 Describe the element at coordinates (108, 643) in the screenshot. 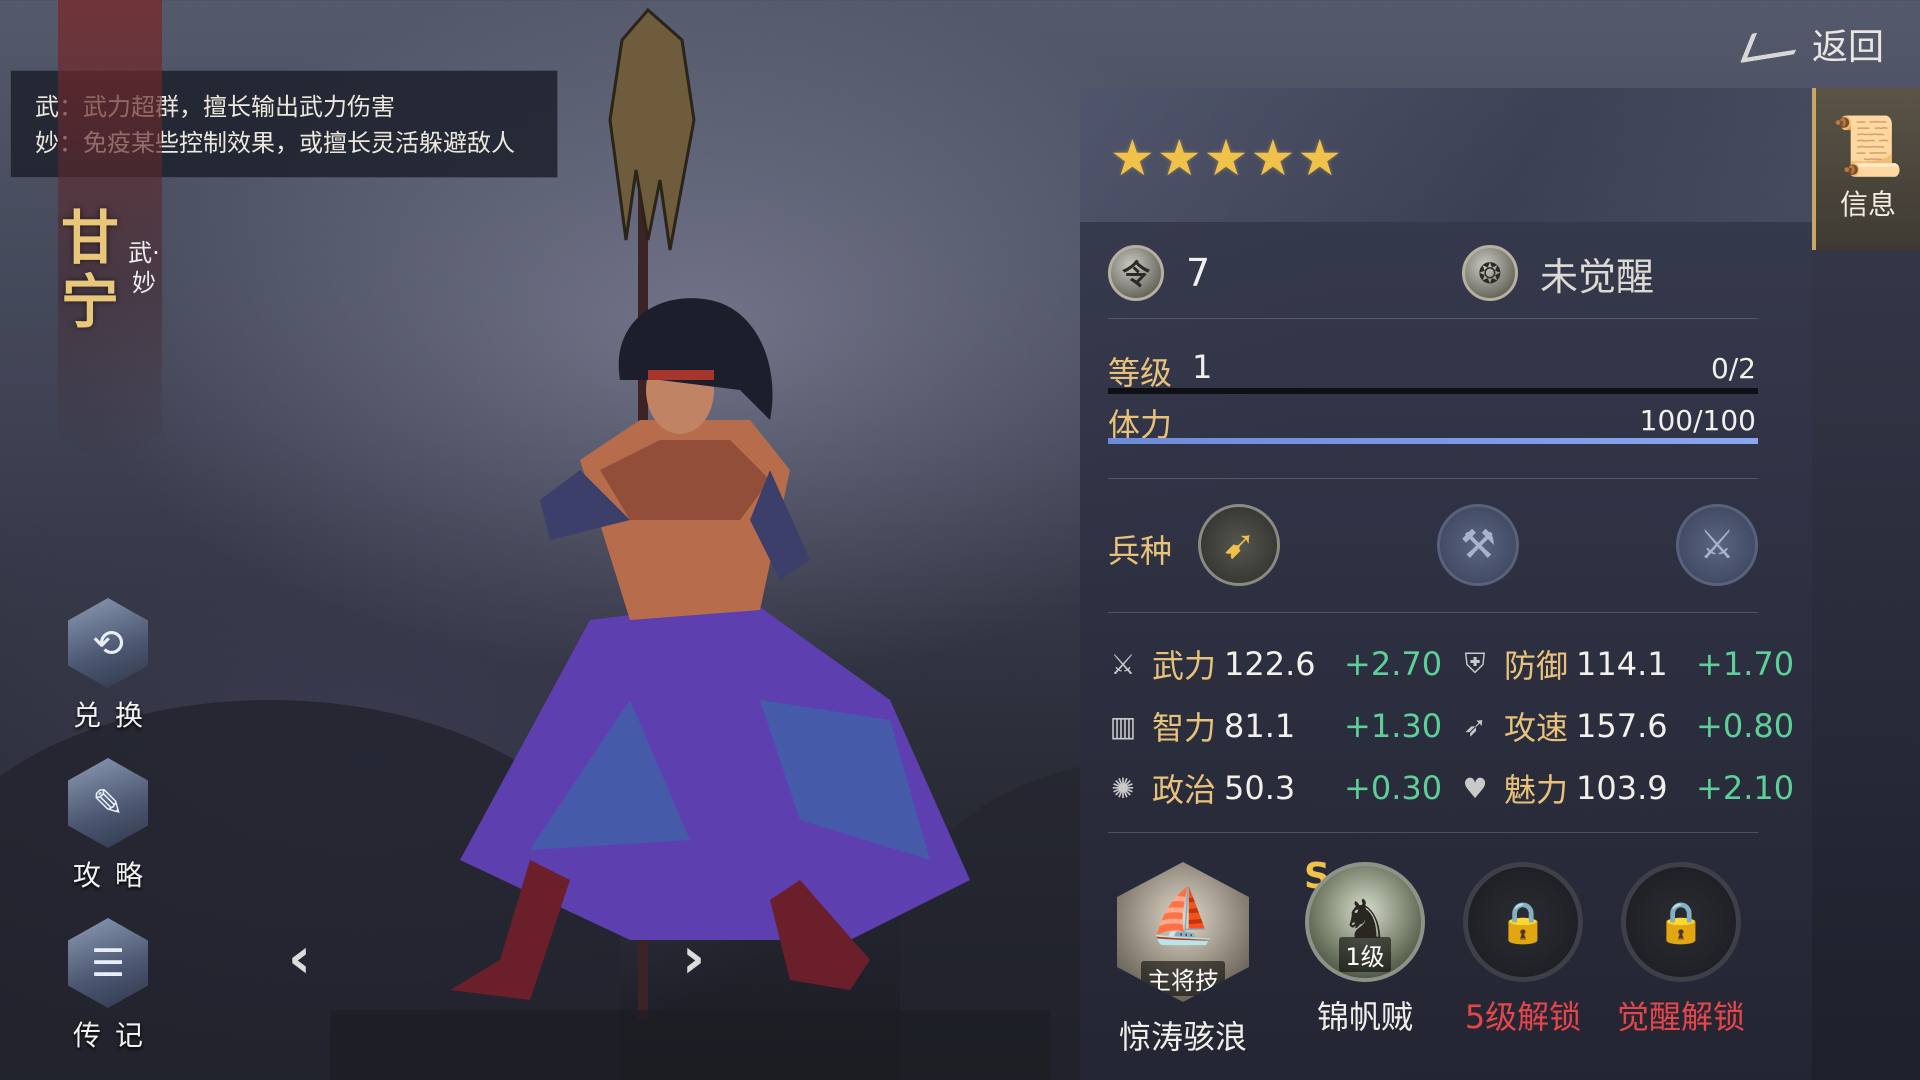

I see `exchange-icon: ⟲` at that location.